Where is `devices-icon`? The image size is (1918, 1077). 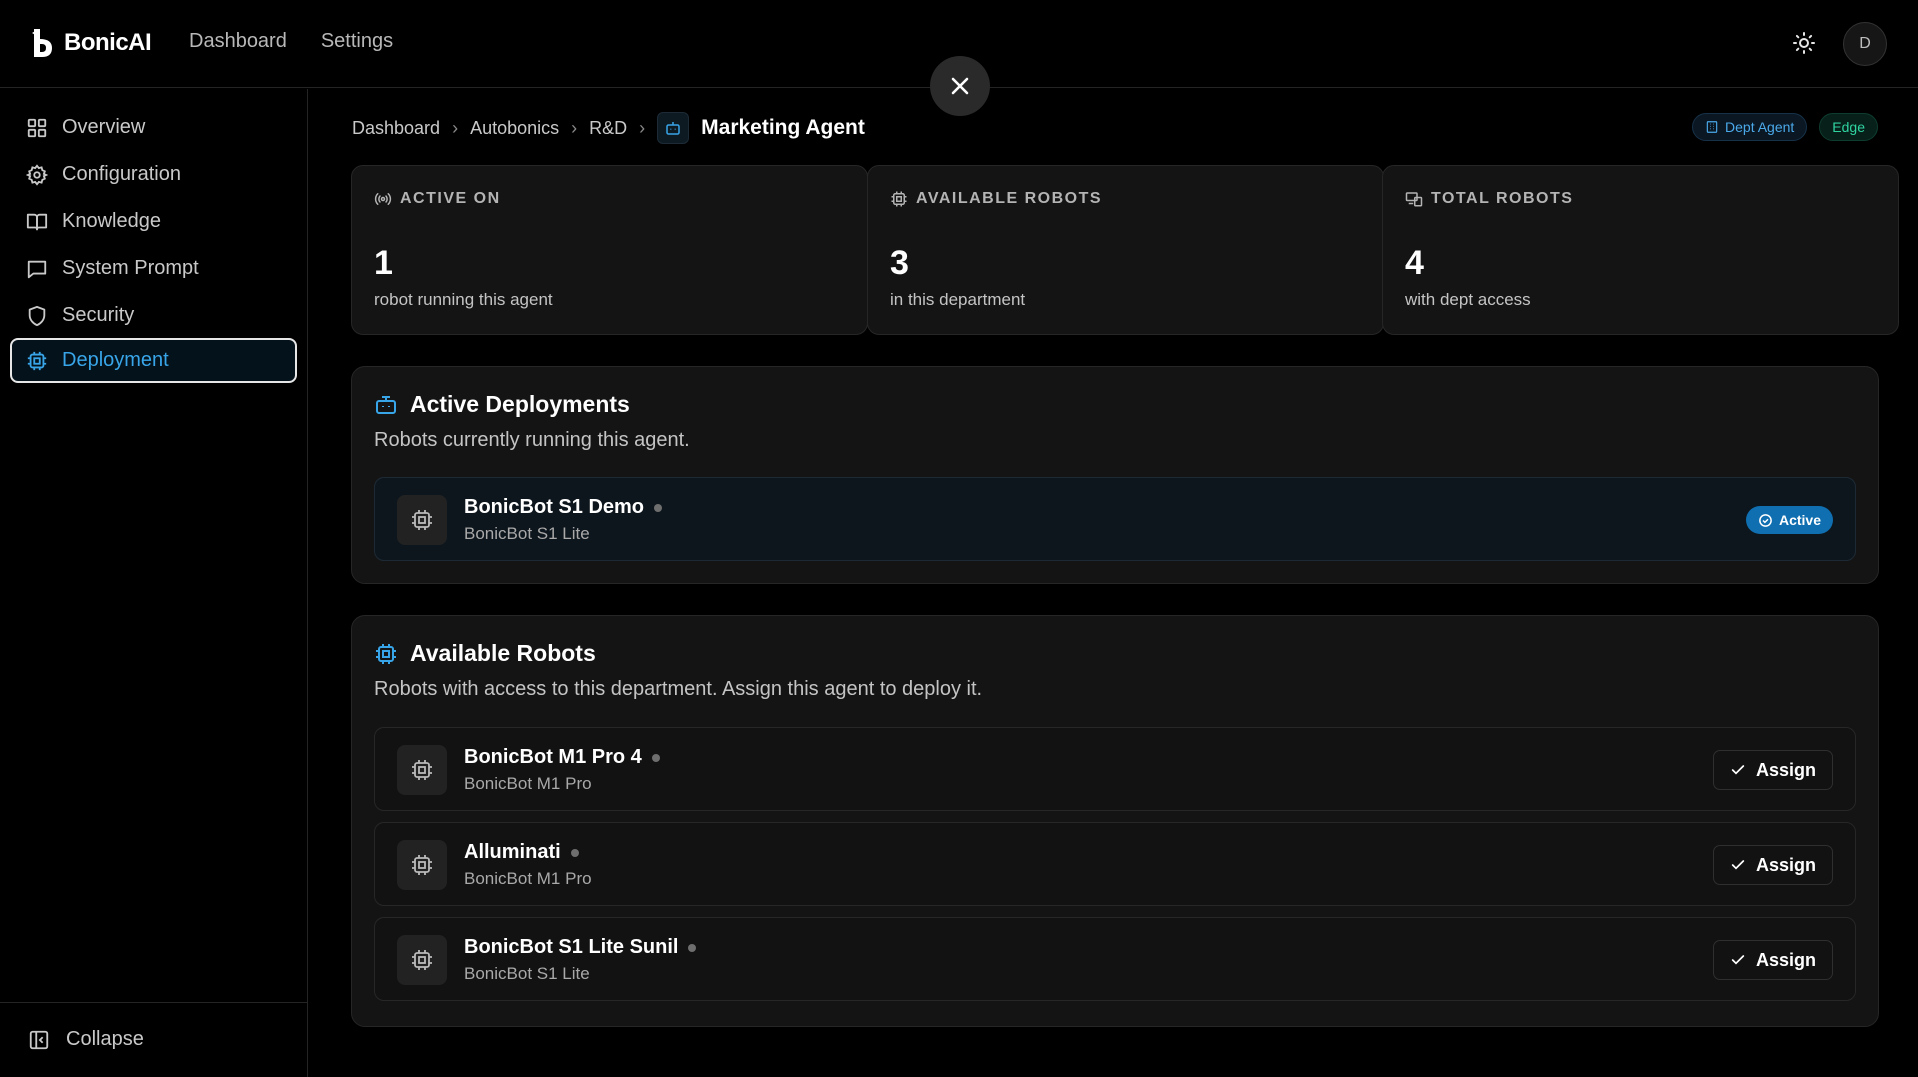 devices-icon is located at coordinates (1414, 199).